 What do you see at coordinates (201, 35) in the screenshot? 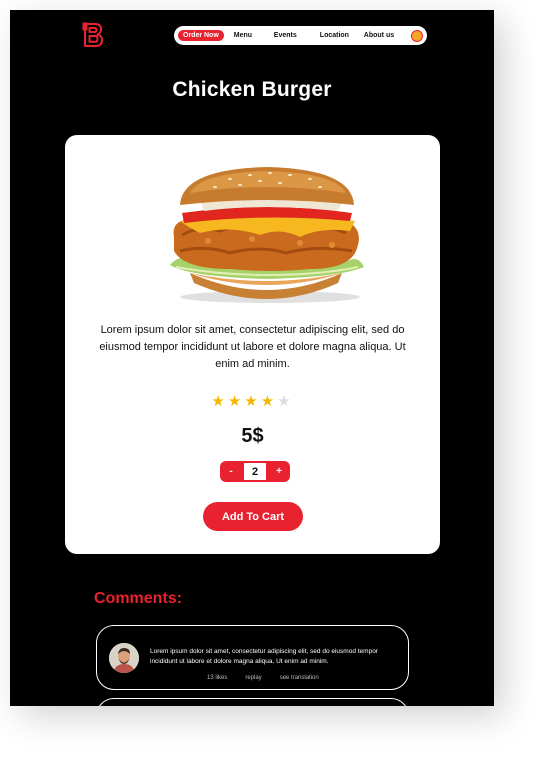
I see `order-now-button: Order Now` at bounding box center [201, 35].